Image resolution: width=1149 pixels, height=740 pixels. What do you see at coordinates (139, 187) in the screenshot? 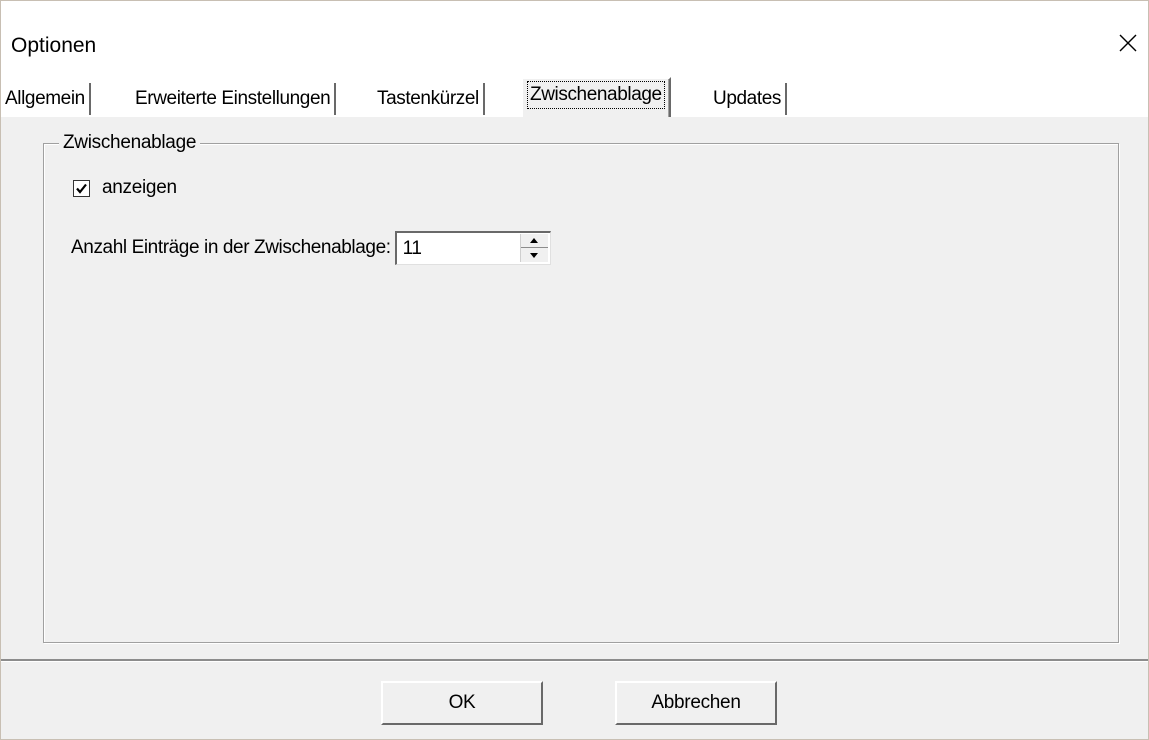
I see `show-checkbox-label: anzeigen` at bounding box center [139, 187].